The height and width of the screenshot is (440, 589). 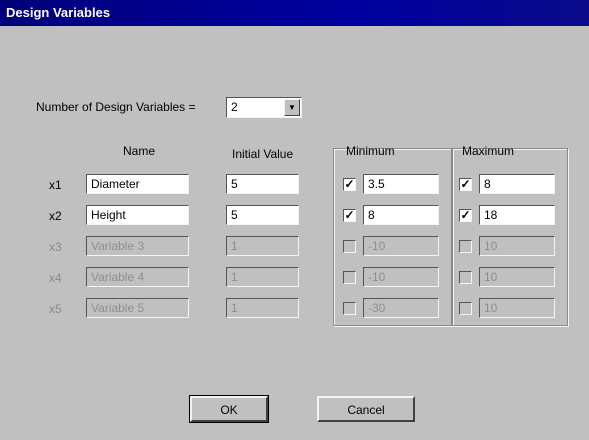 What do you see at coordinates (55, 247) in the screenshot?
I see `variable-id-label: x3` at bounding box center [55, 247].